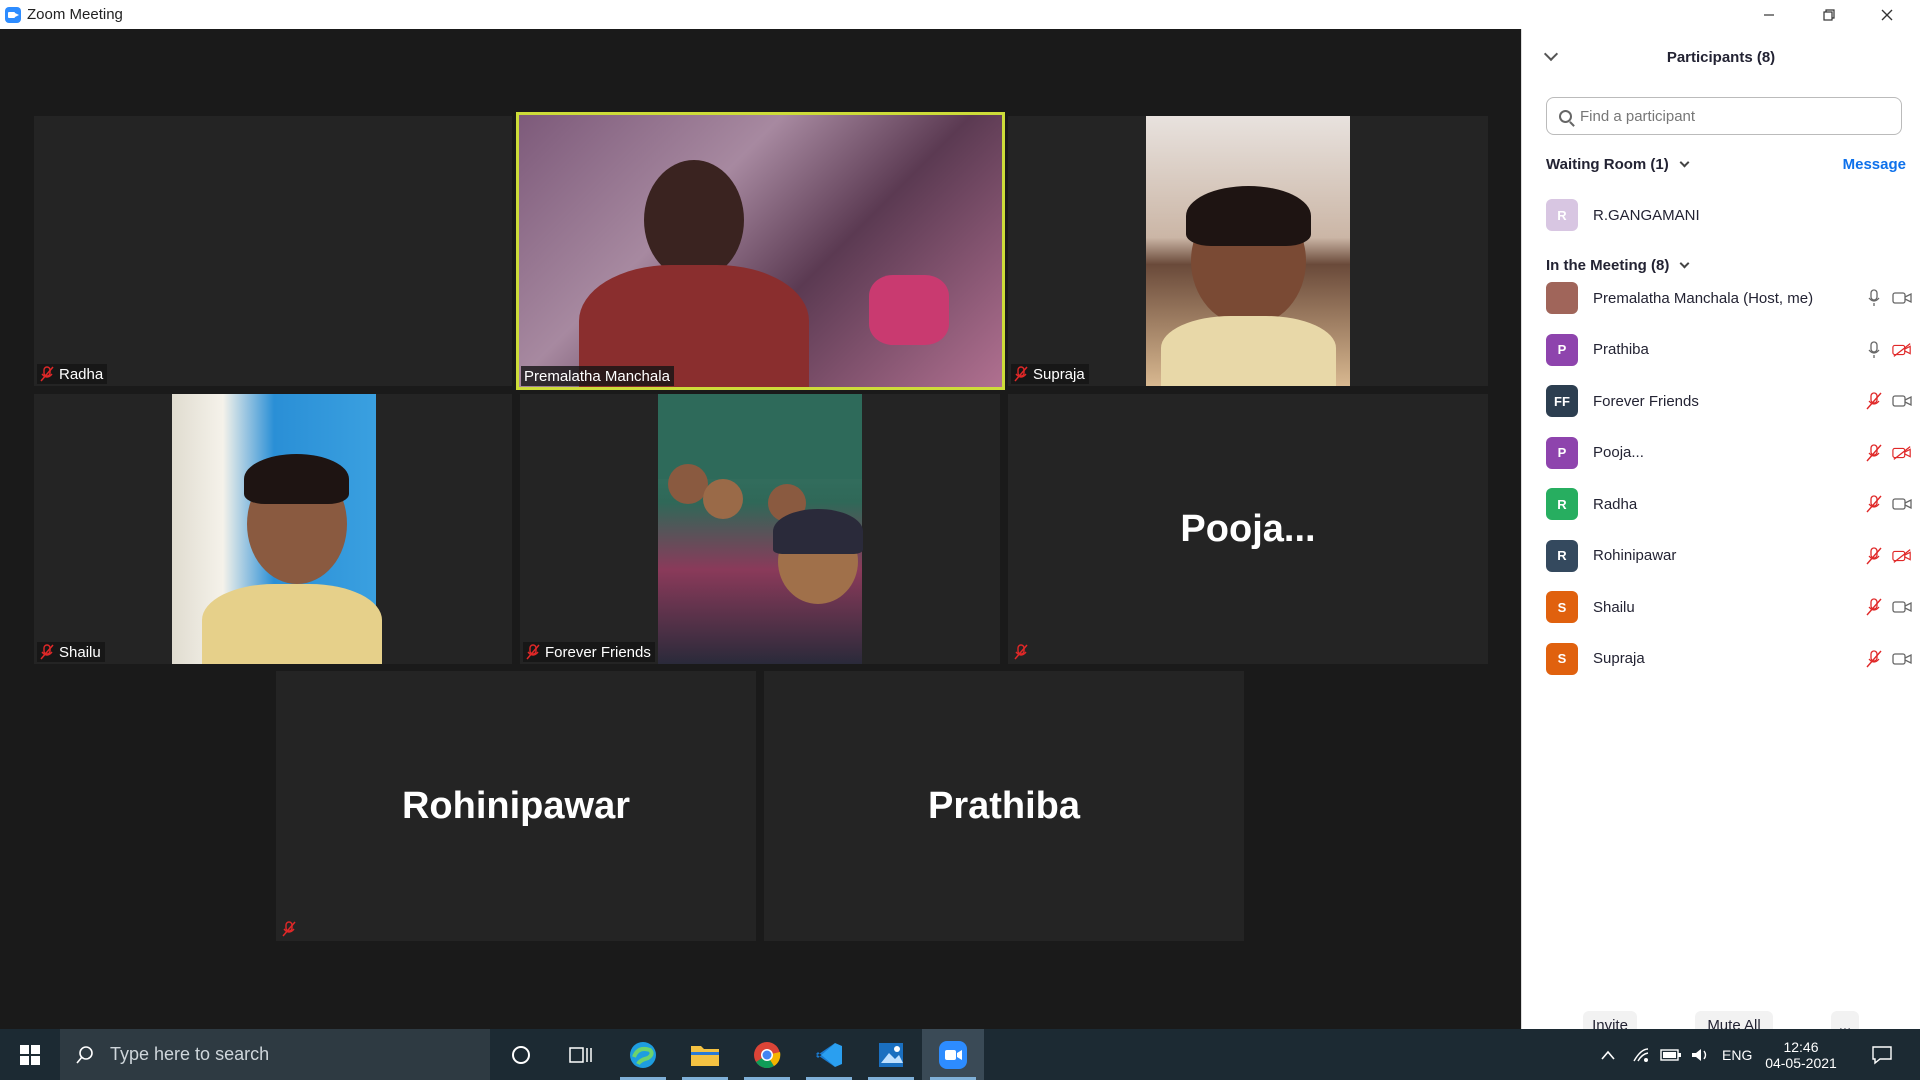 Image resolution: width=1920 pixels, height=1080 pixels. I want to click on avatar: P, so click(1562, 349).